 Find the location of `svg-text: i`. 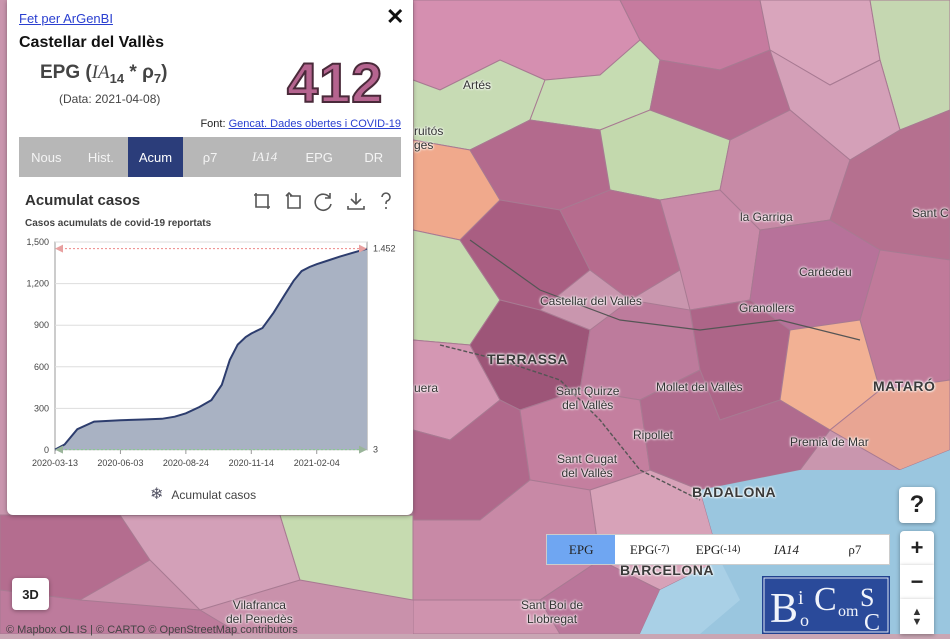

svg-text: i is located at coordinates (801, 598).